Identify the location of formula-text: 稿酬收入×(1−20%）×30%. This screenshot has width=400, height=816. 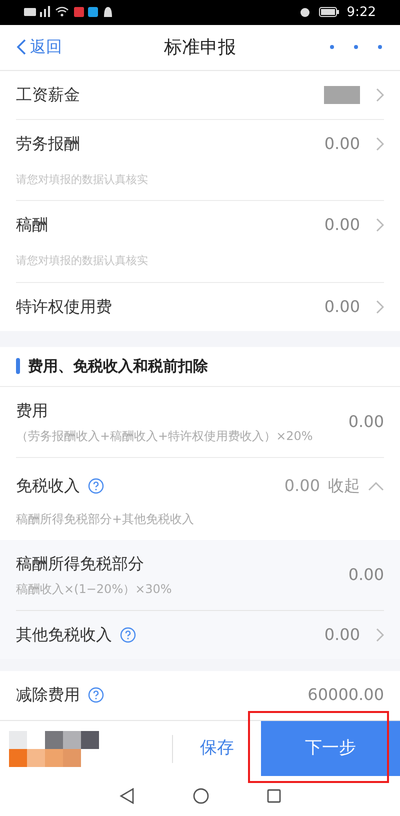
(94, 589).